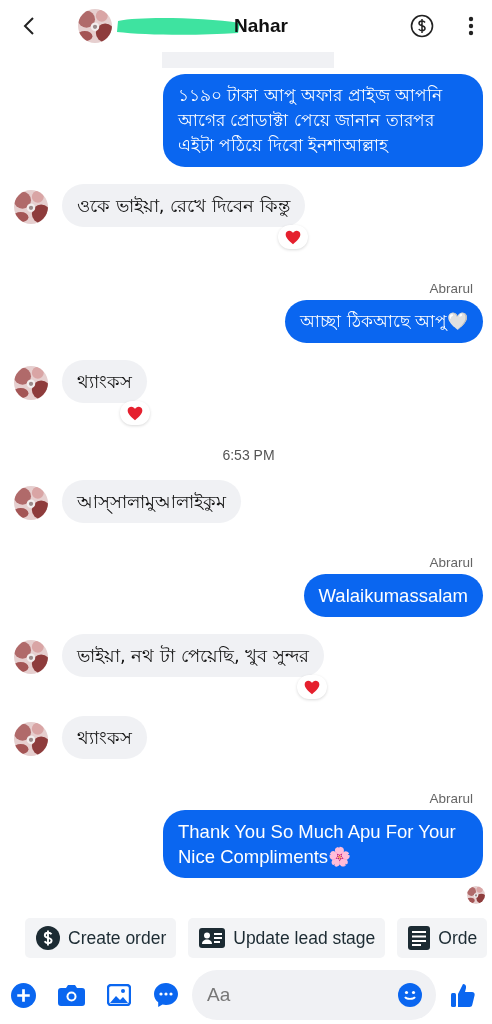 The width and height of the screenshot is (492, 1024). I want to click on image-icon, so click(119, 995).